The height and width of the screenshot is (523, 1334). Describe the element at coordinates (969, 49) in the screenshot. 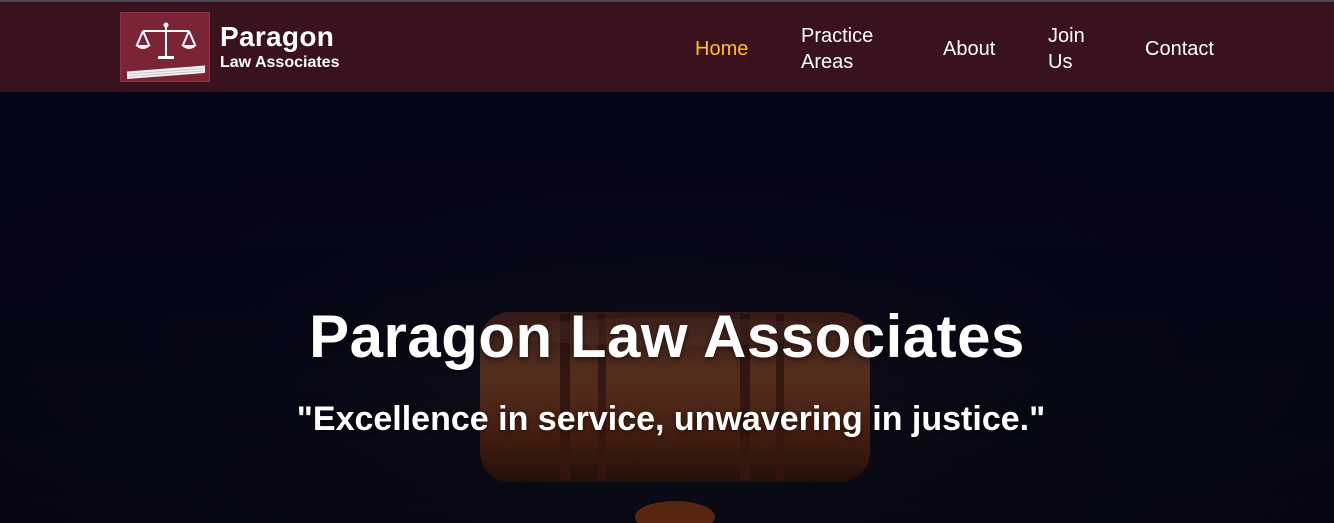

I see `nav-about: About` at that location.